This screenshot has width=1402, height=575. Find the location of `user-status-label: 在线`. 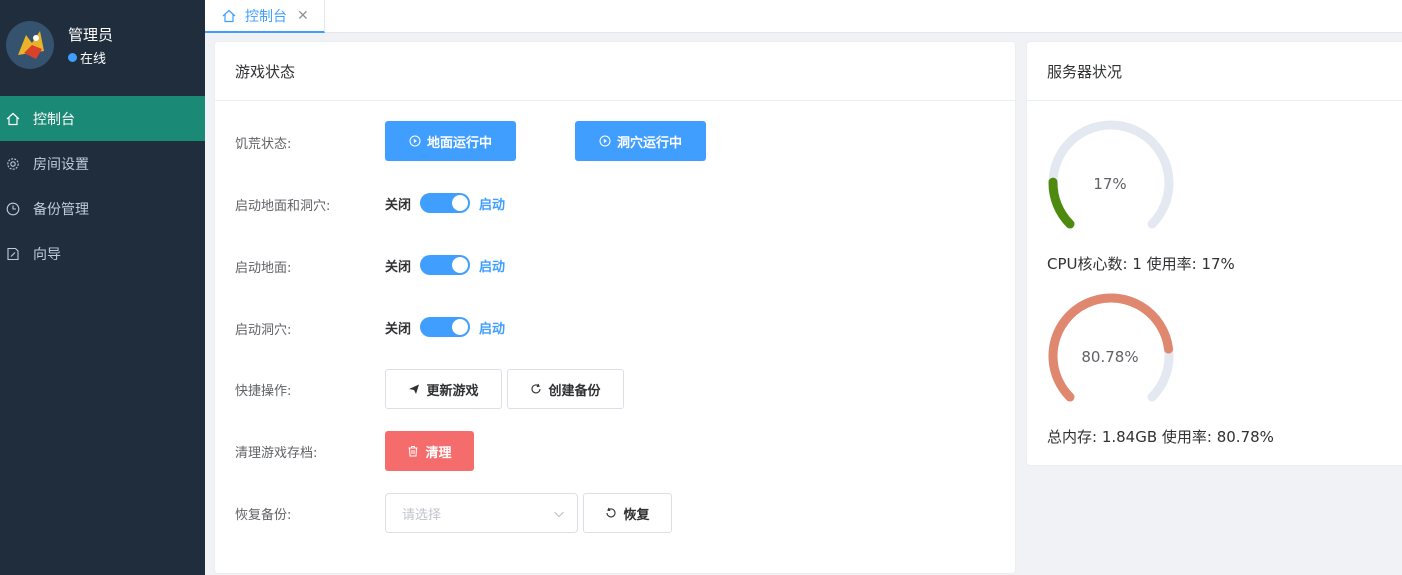

user-status-label: 在线 is located at coordinates (93, 59).